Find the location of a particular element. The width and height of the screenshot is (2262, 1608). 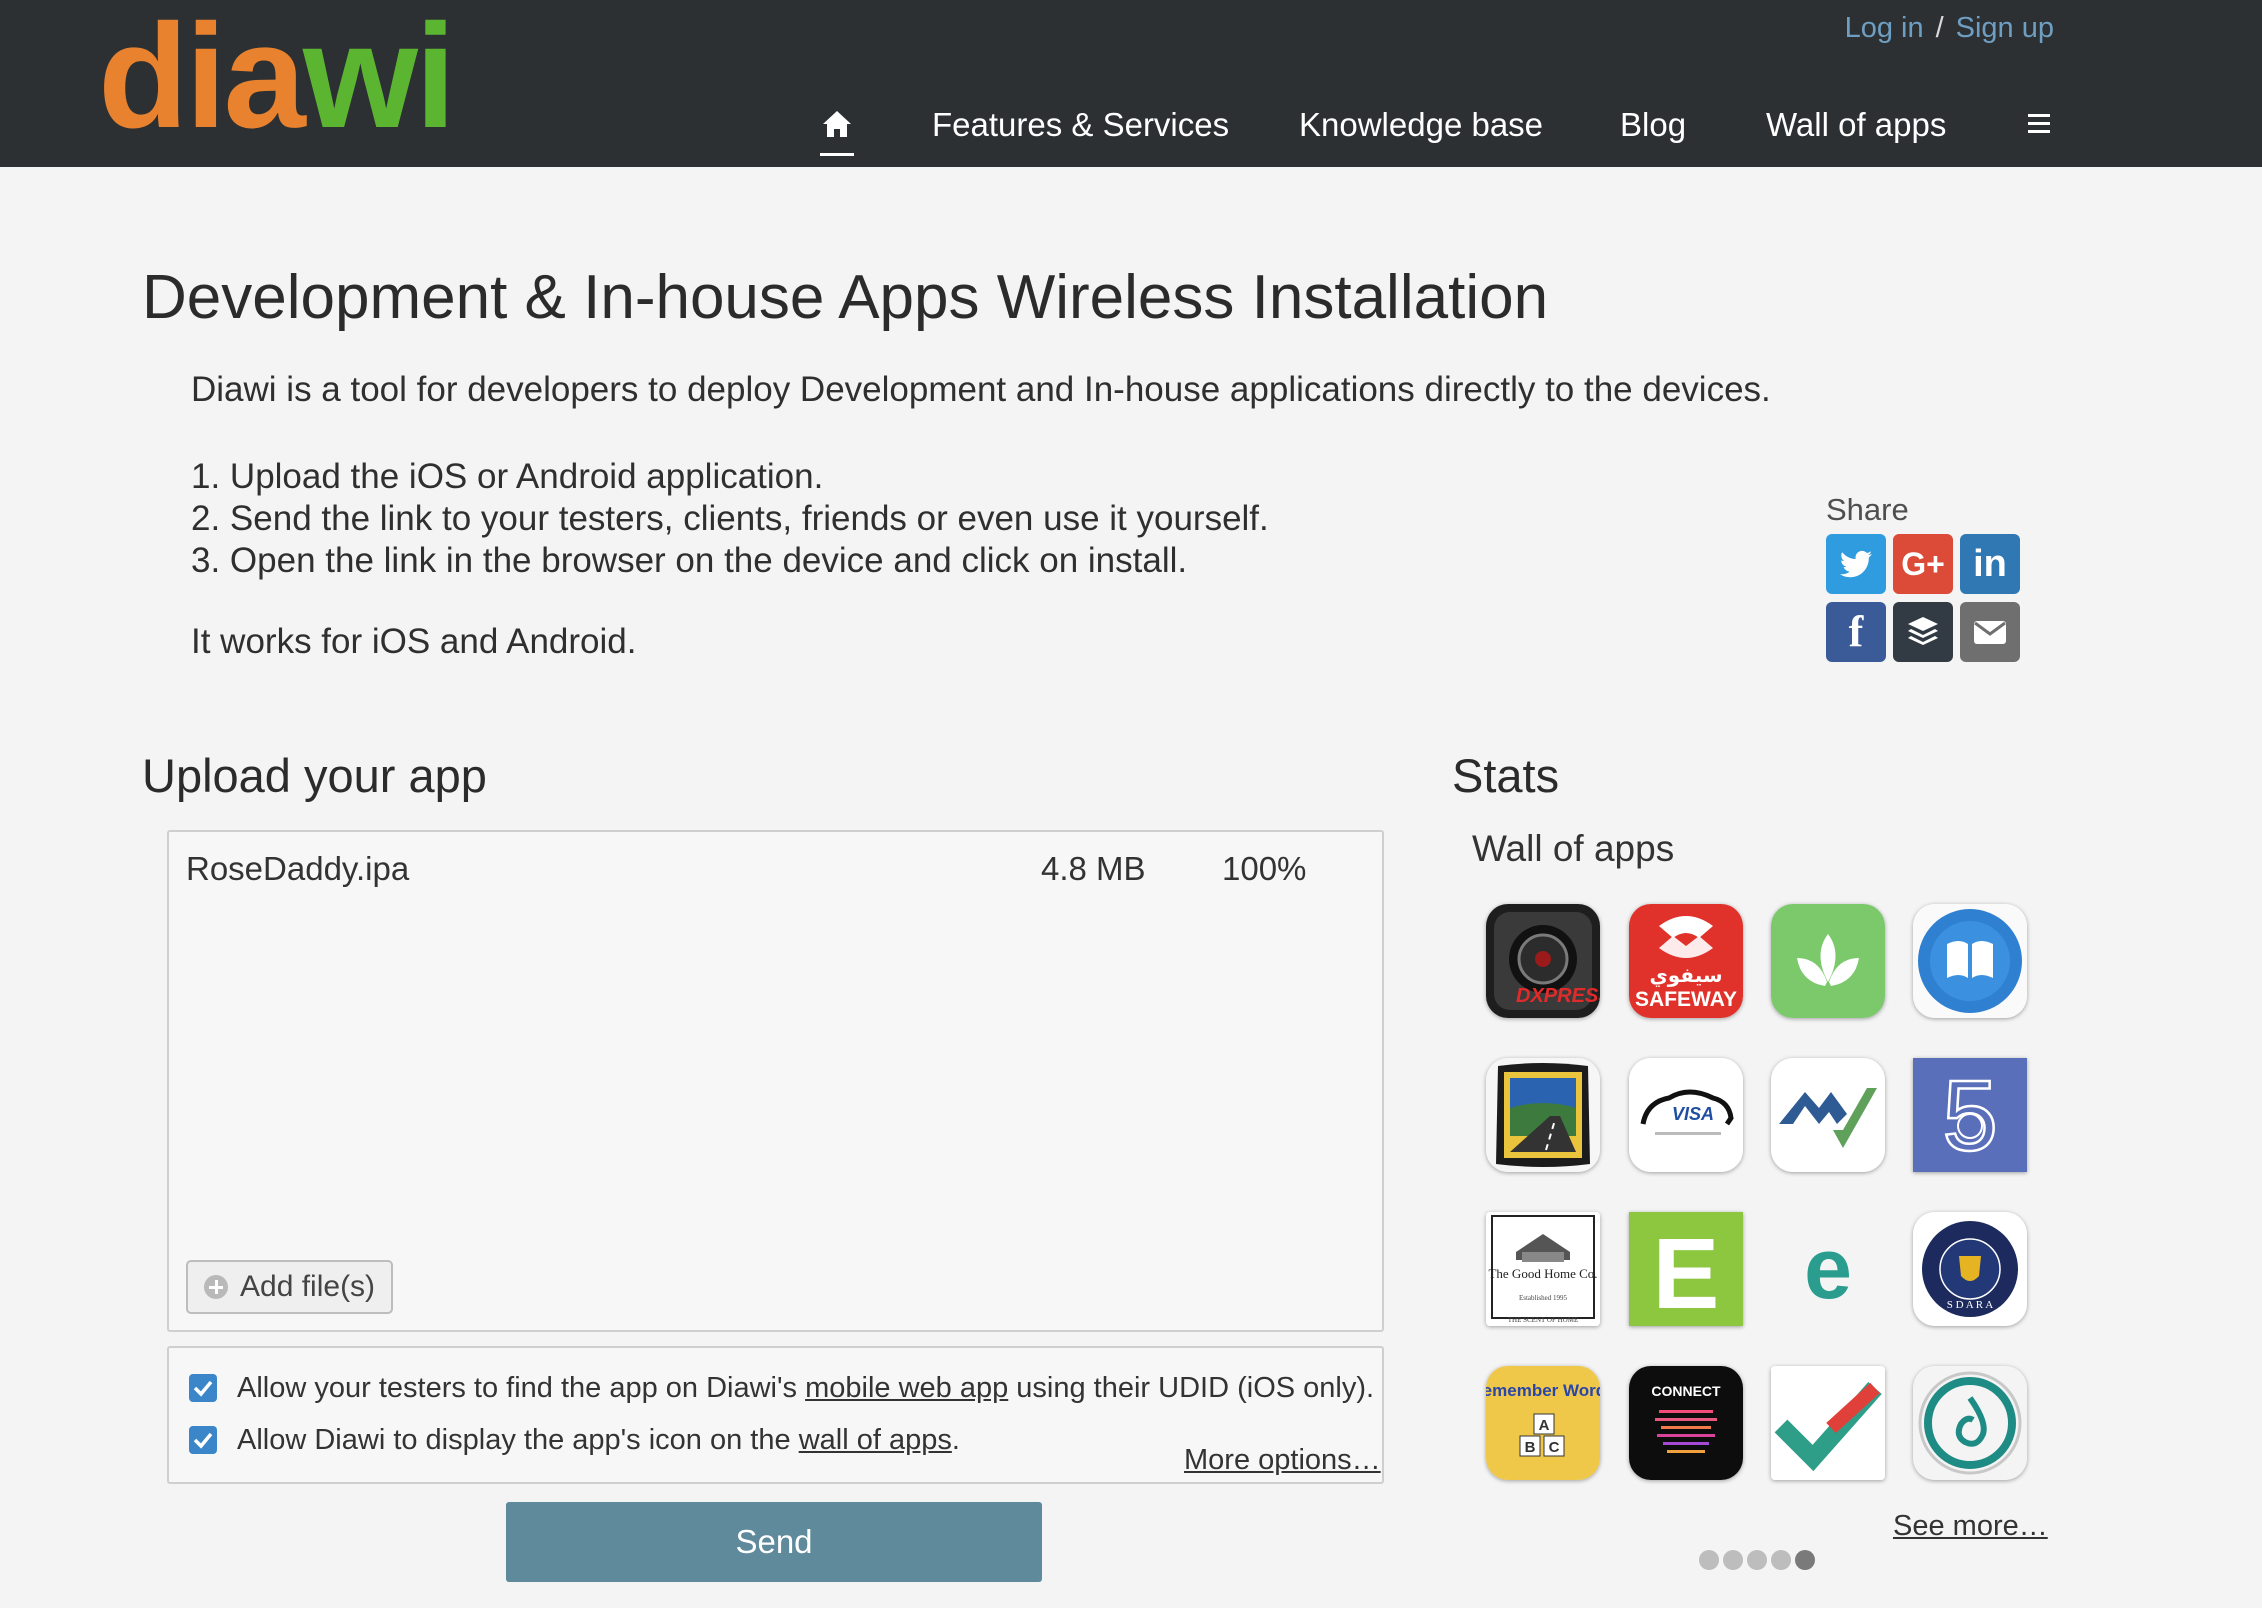

connect-icon: CONNECT is located at coordinates (1686, 1423).